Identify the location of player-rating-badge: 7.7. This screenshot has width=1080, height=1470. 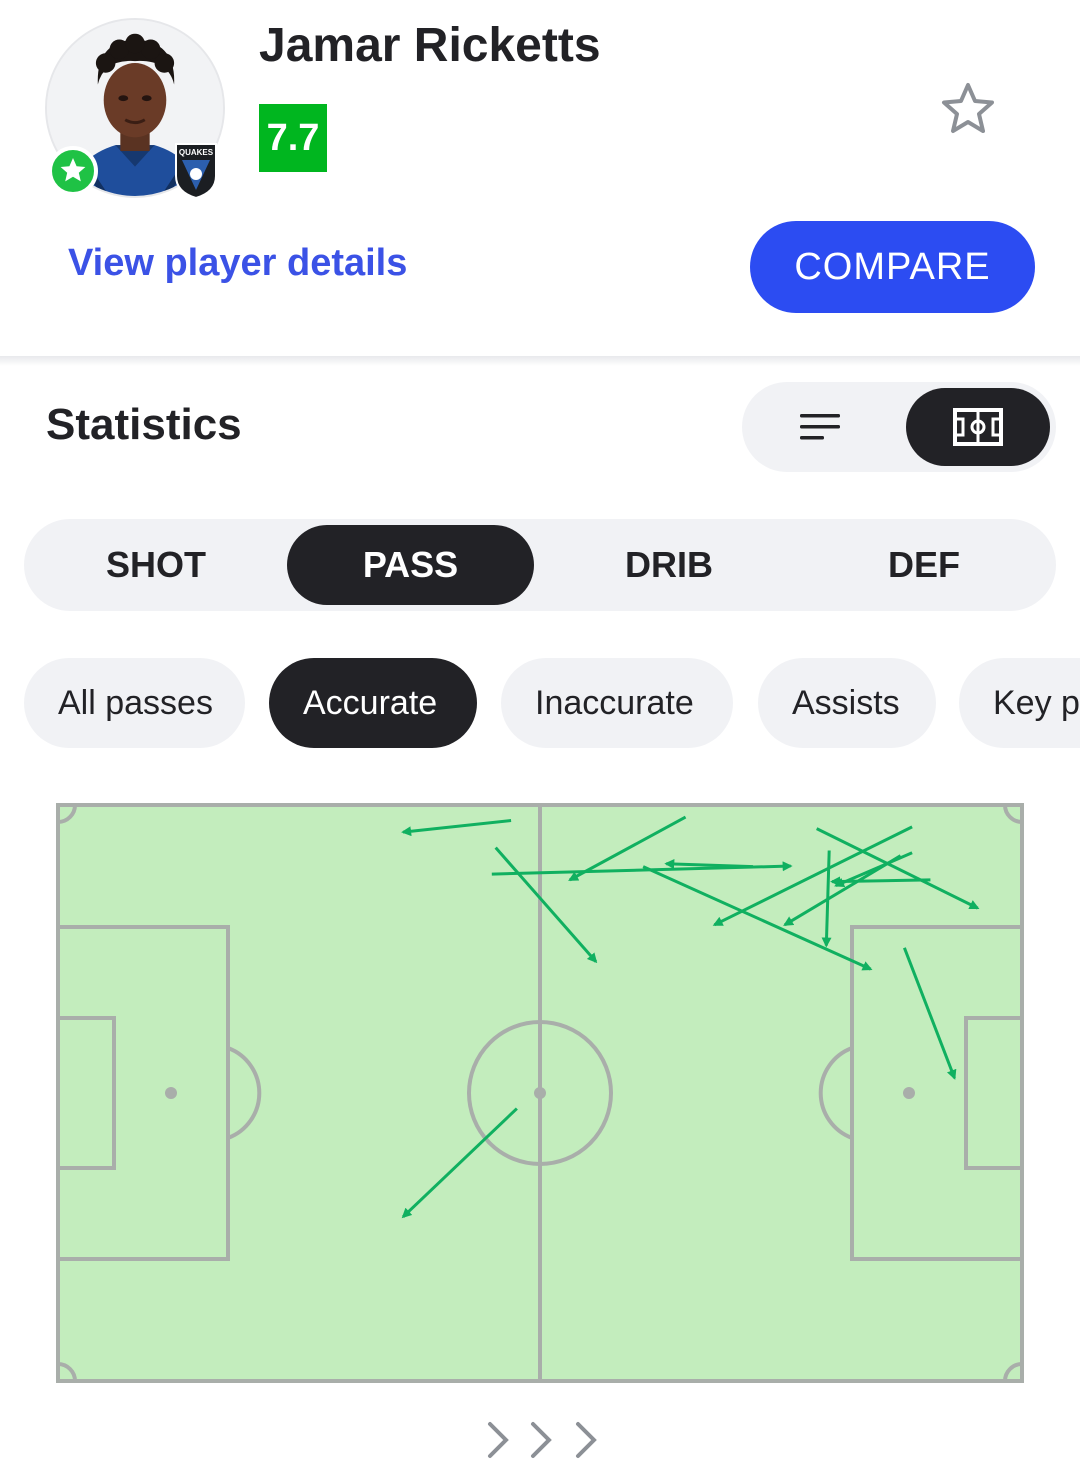
(293, 138).